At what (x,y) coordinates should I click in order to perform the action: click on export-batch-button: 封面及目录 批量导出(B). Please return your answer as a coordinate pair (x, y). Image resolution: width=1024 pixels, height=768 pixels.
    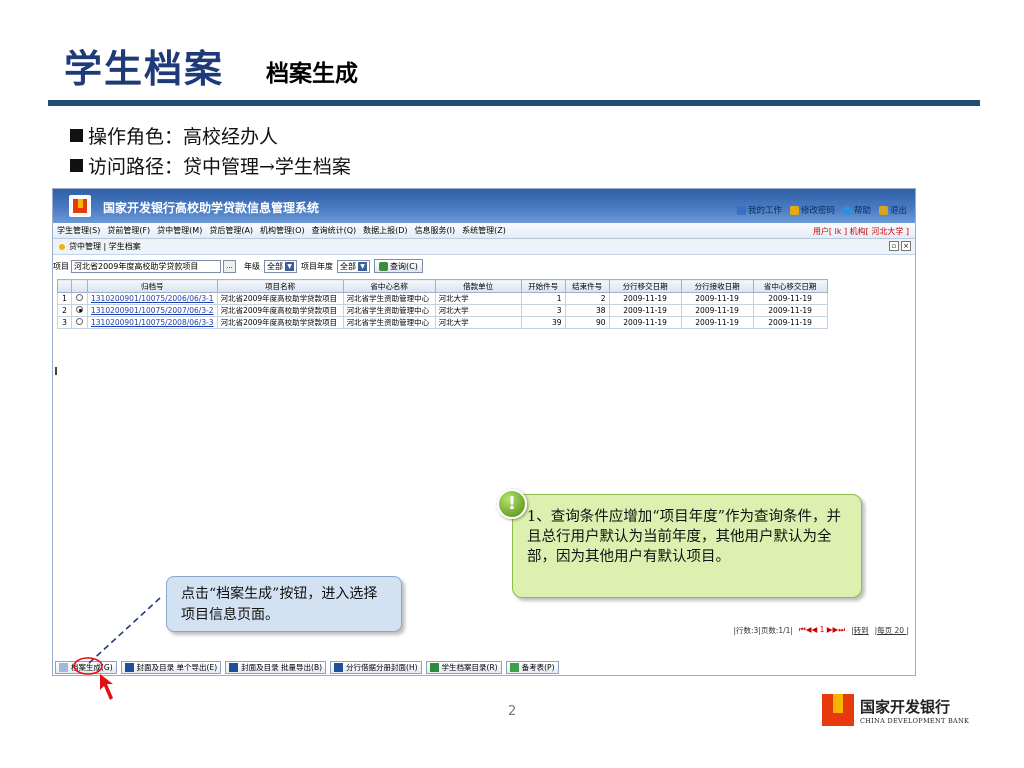
    Looking at the image, I should click on (276, 667).